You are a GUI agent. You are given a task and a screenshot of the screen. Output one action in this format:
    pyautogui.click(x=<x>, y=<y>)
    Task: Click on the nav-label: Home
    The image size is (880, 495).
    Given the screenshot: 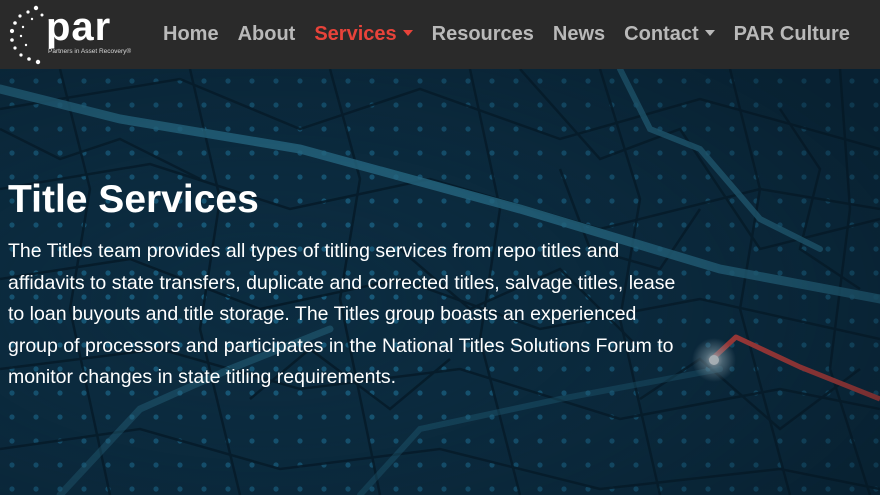 What is the action you would take?
    pyautogui.click(x=191, y=34)
    